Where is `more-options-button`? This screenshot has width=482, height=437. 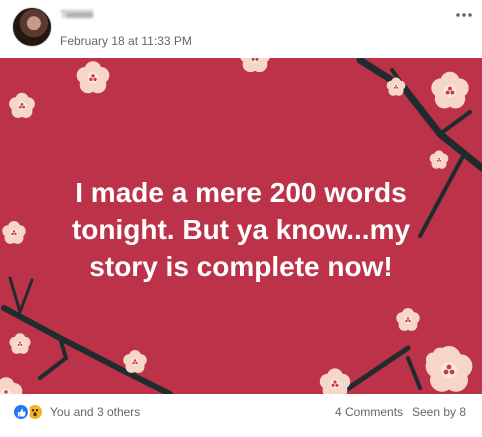 more-options-button is located at coordinates (464, 15).